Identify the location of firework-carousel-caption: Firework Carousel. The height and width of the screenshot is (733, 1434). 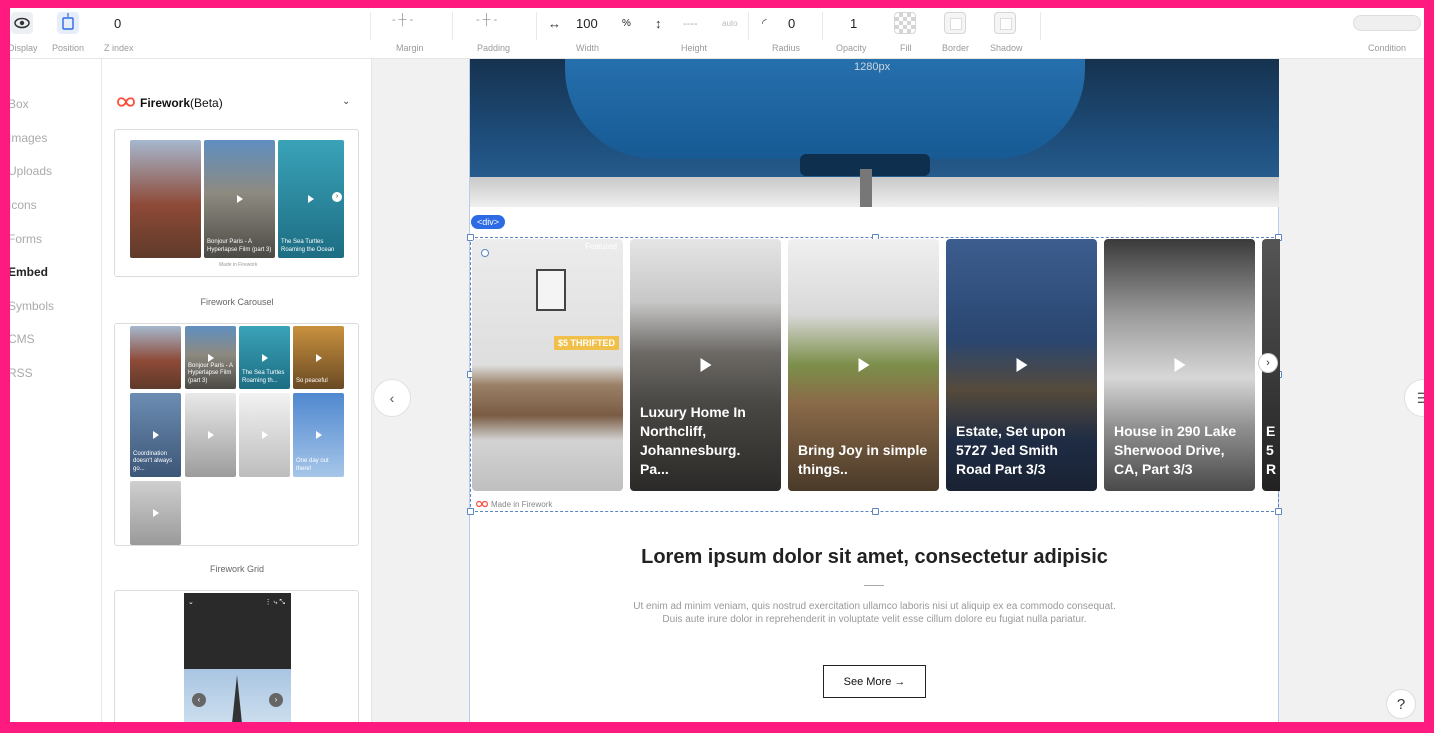
(237, 302).